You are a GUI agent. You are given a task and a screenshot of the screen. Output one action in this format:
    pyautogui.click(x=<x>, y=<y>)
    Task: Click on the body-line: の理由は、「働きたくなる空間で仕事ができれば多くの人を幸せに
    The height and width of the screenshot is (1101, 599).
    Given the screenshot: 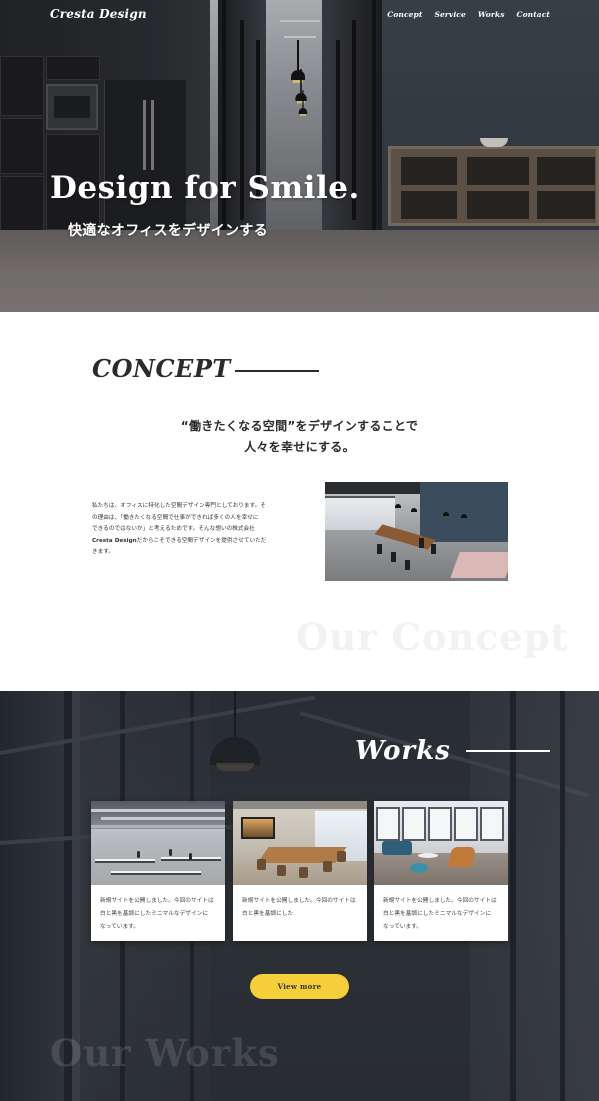 What is the action you would take?
    pyautogui.click(x=175, y=517)
    